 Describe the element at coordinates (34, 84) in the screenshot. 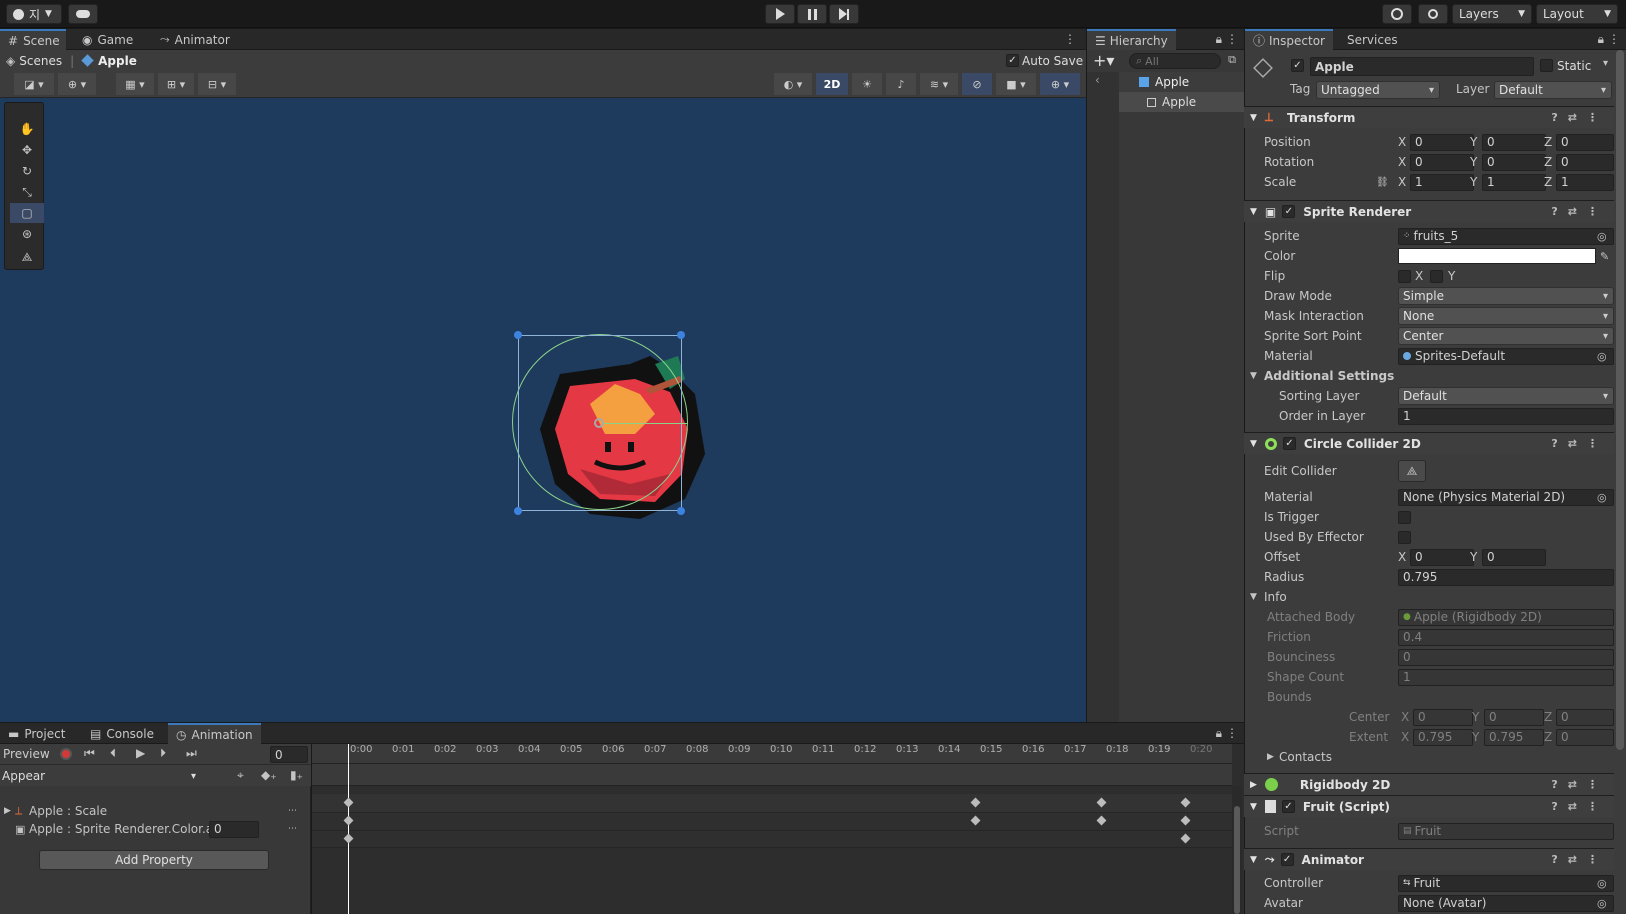

I see `draw-mode-button: ◪ ▾` at that location.